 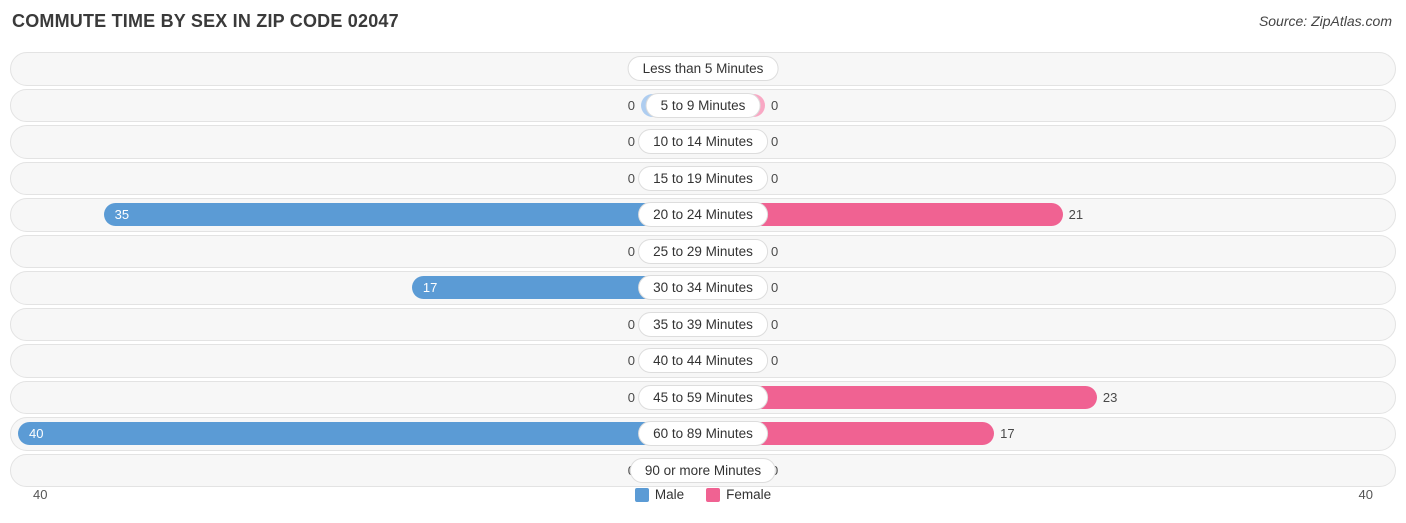 I want to click on male-side: 17, so click(x=357, y=288).